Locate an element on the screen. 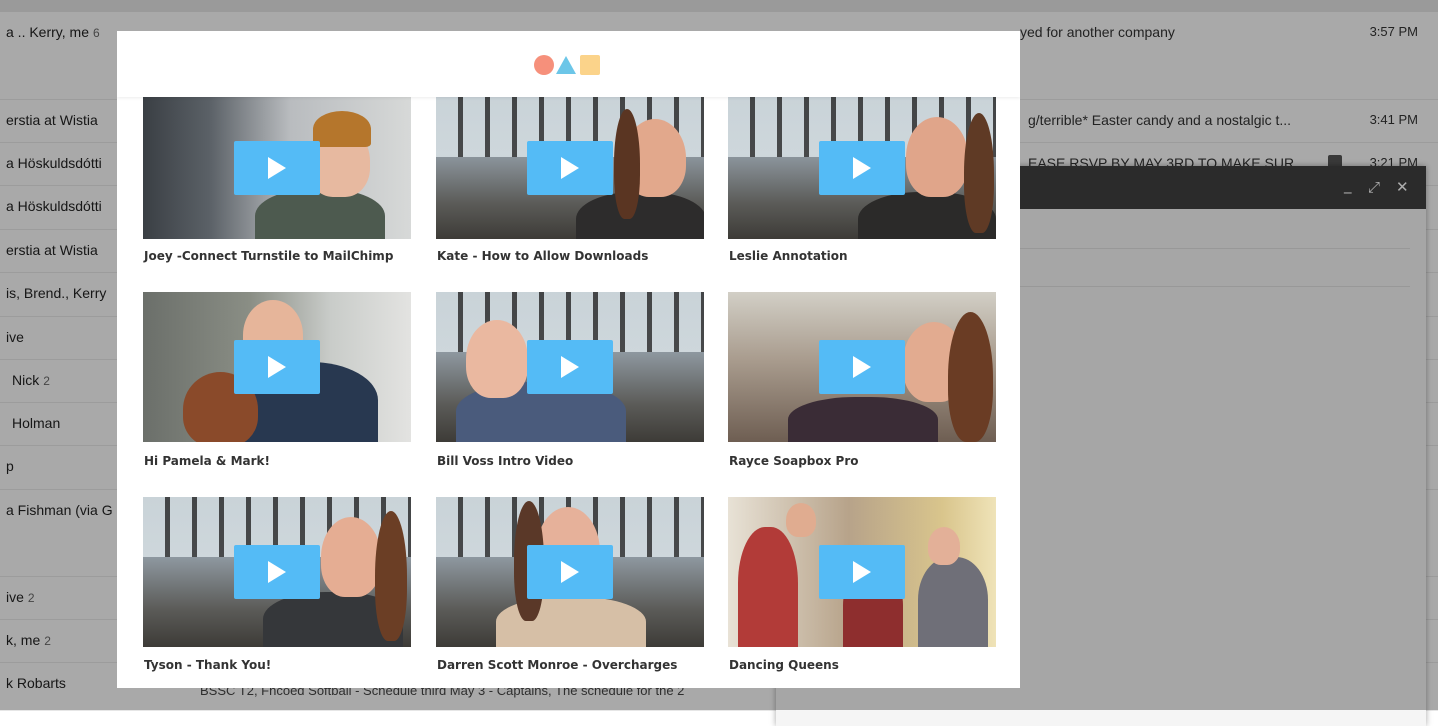 Image resolution: width=1438 pixels, height=726 pixels. video-title: Rayce Soapbox Pro is located at coordinates (794, 461).